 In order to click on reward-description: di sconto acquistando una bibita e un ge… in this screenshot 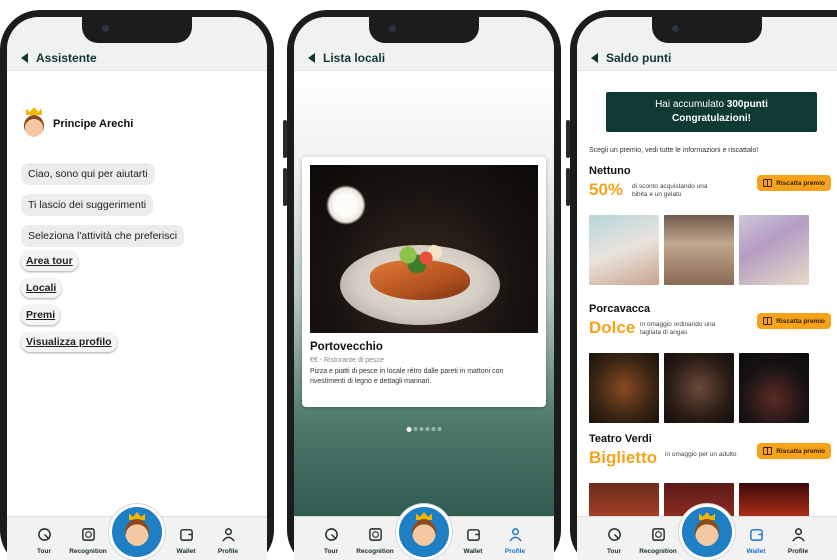, I will do `click(670, 190)`.